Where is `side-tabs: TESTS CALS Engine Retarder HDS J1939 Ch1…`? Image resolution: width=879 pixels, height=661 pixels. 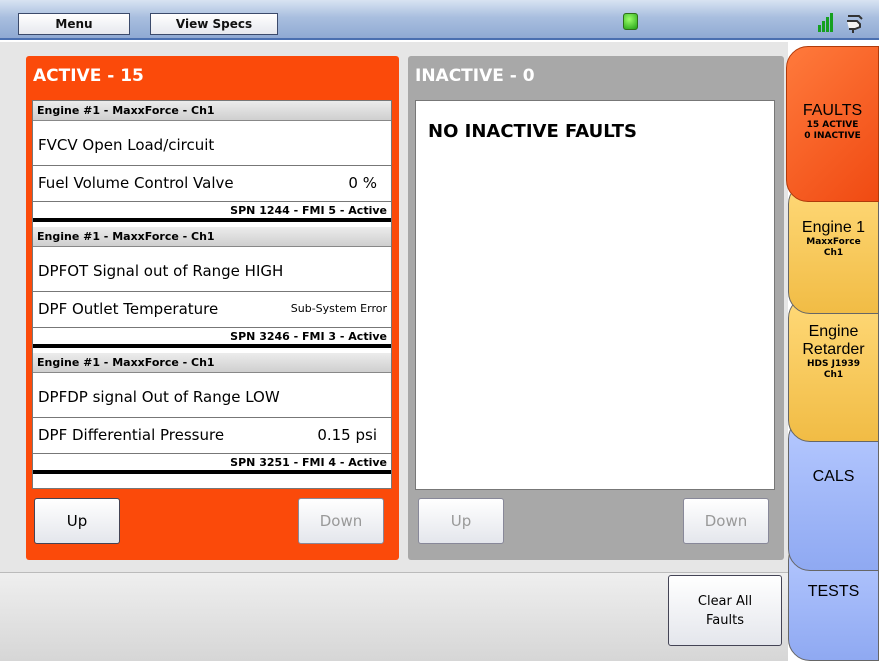
side-tabs: TESTS CALS Engine Retarder HDS J1939 Ch1… is located at coordinates (832, 351).